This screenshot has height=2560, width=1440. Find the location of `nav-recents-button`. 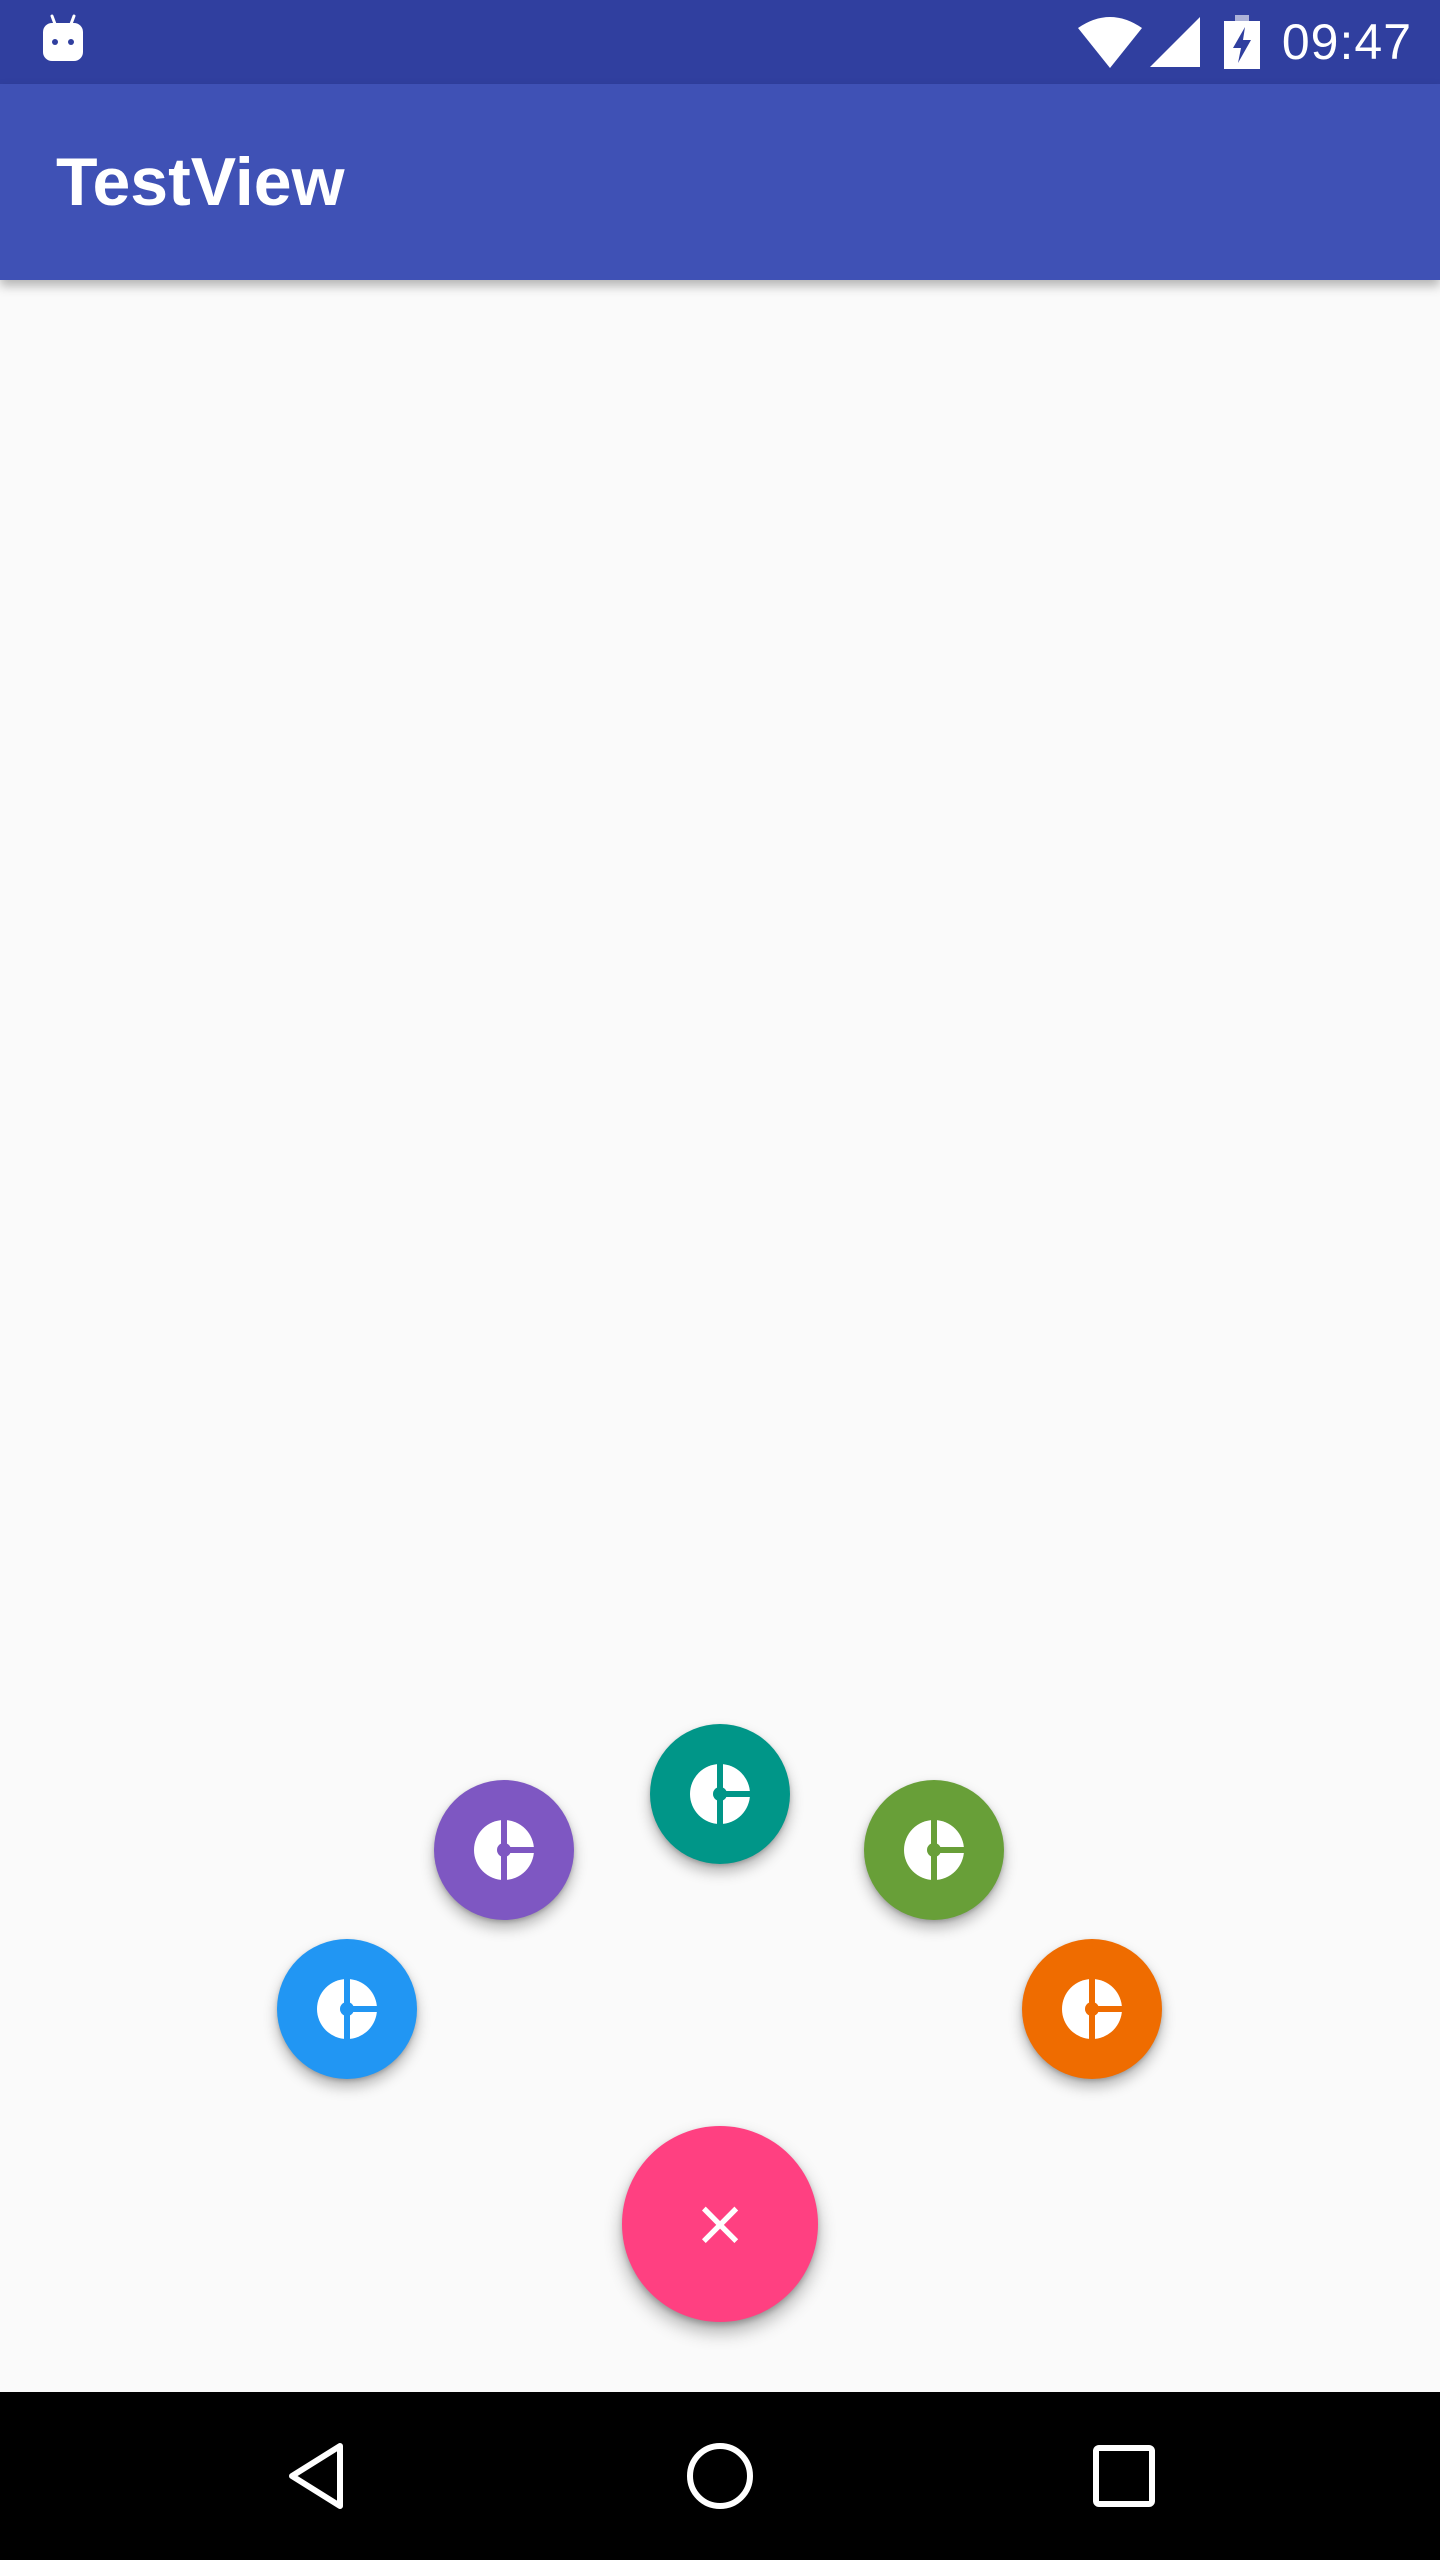

nav-recents-button is located at coordinates (1124, 2476).